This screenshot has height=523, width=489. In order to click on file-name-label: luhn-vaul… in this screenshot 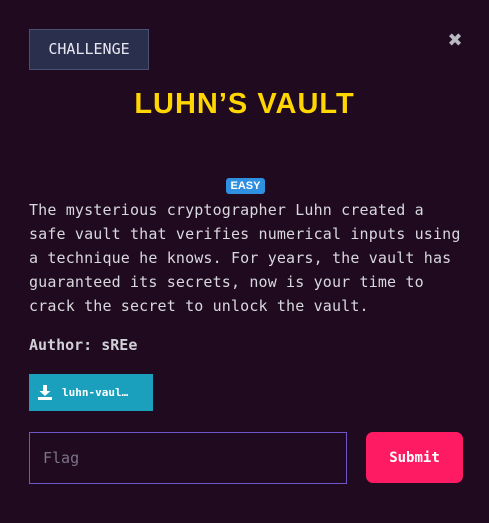, I will do `click(95, 392)`.